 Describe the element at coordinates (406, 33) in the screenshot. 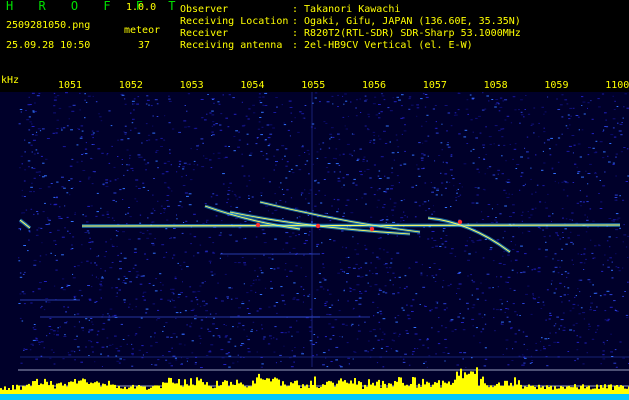

I see `info-receiver-value: : R820T2(RTL-SDR) SDR-Sharp 53.1000MHz` at that location.